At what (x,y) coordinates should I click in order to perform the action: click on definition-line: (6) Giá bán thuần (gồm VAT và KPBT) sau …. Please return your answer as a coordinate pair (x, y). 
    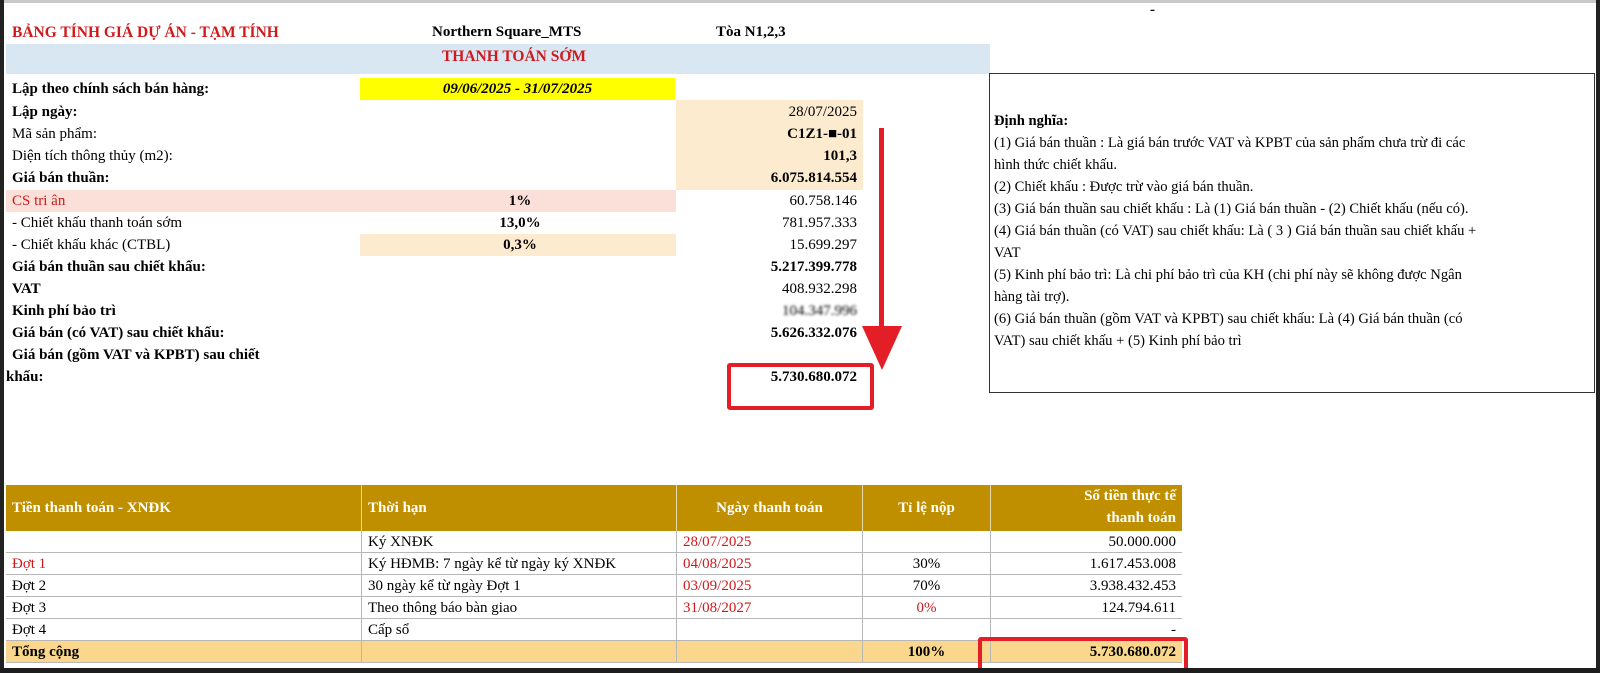
    Looking at the image, I should click on (1228, 319).